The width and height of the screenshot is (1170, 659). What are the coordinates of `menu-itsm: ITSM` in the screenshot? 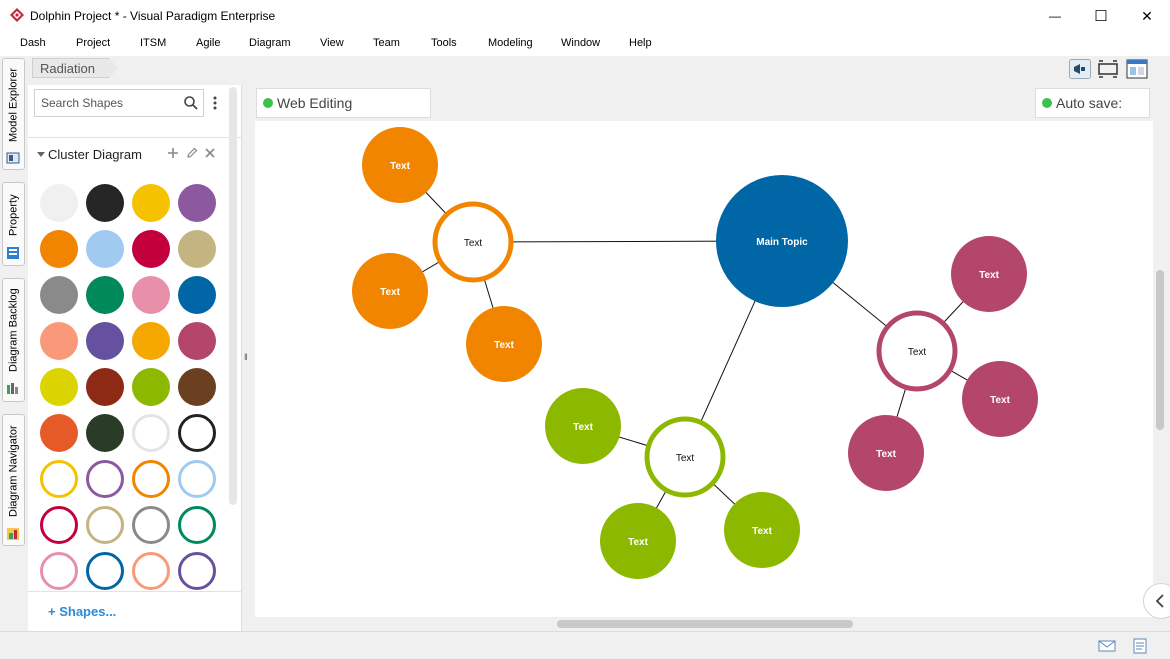 It's located at (153, 43).